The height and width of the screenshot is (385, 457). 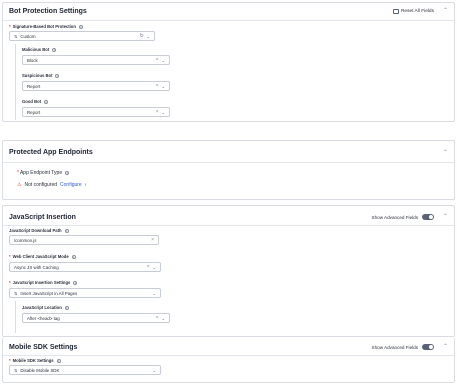 I want to click on js-insertion-title: JavaScript Insertion, so click(x=42, y=217).